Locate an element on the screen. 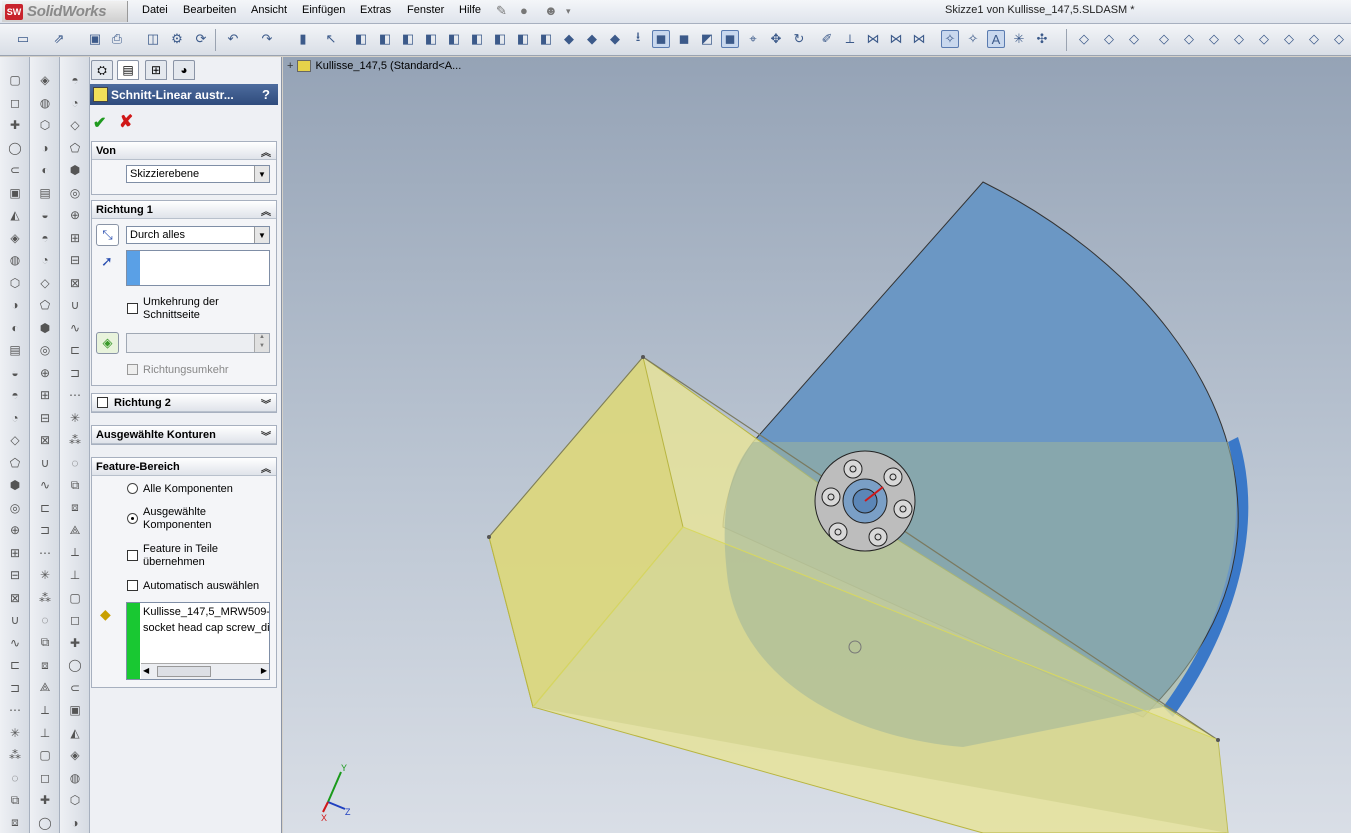 The image size is (1351, 833). shaded-icon: ◼ is located at coordinates (684, 39).